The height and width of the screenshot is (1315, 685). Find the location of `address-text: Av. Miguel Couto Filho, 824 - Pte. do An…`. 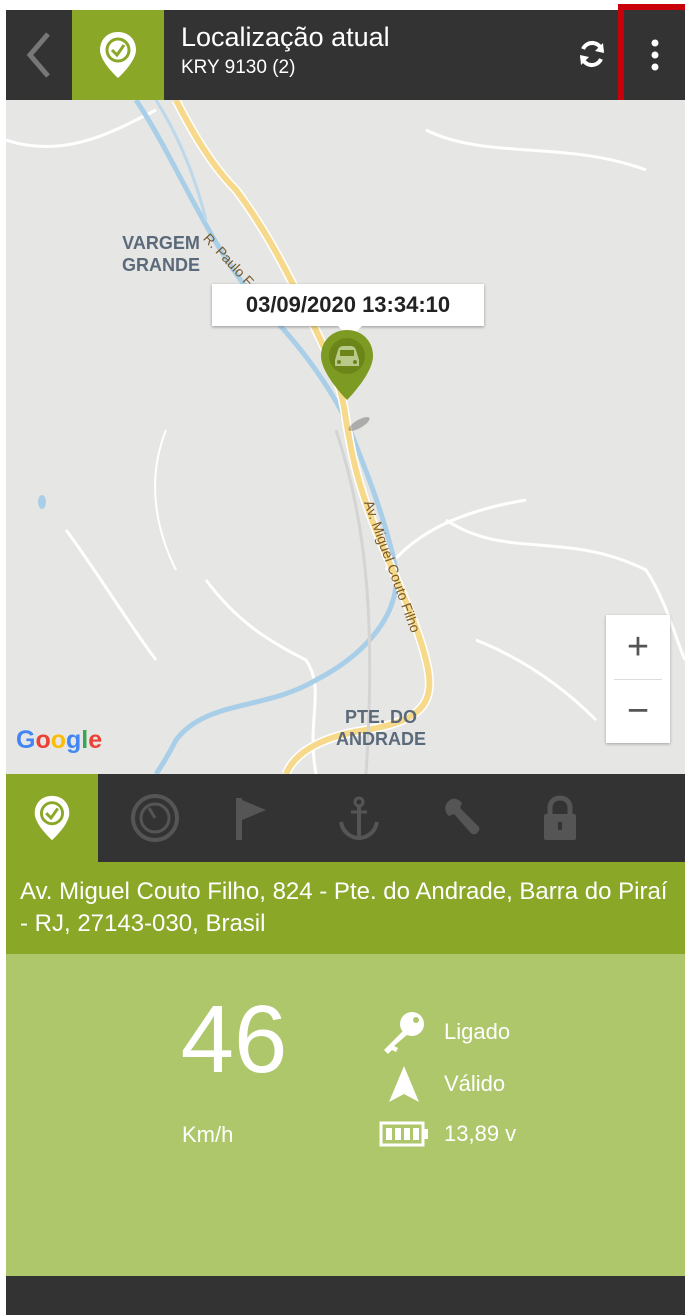

address-text: Av. Miguel Couto Filho, 824 - Pte. do An… is located at coordinates (345, 908).